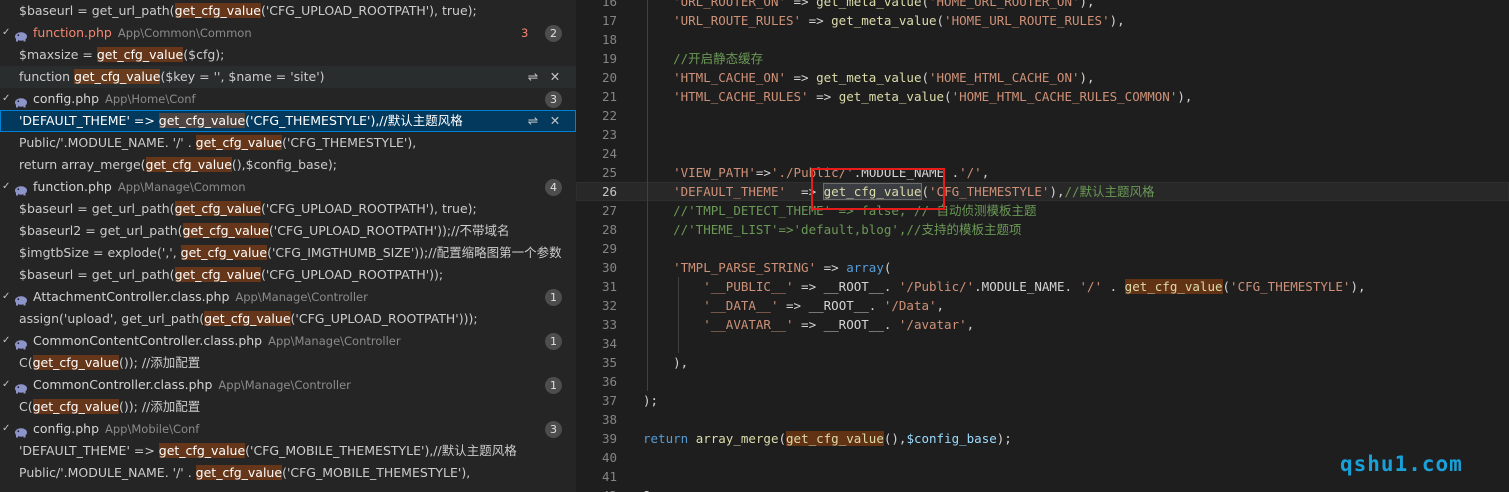 Image resolution: width=1509 pixels, height=492 pixels. I want to click on code-line: 36, so click(1042, 381).